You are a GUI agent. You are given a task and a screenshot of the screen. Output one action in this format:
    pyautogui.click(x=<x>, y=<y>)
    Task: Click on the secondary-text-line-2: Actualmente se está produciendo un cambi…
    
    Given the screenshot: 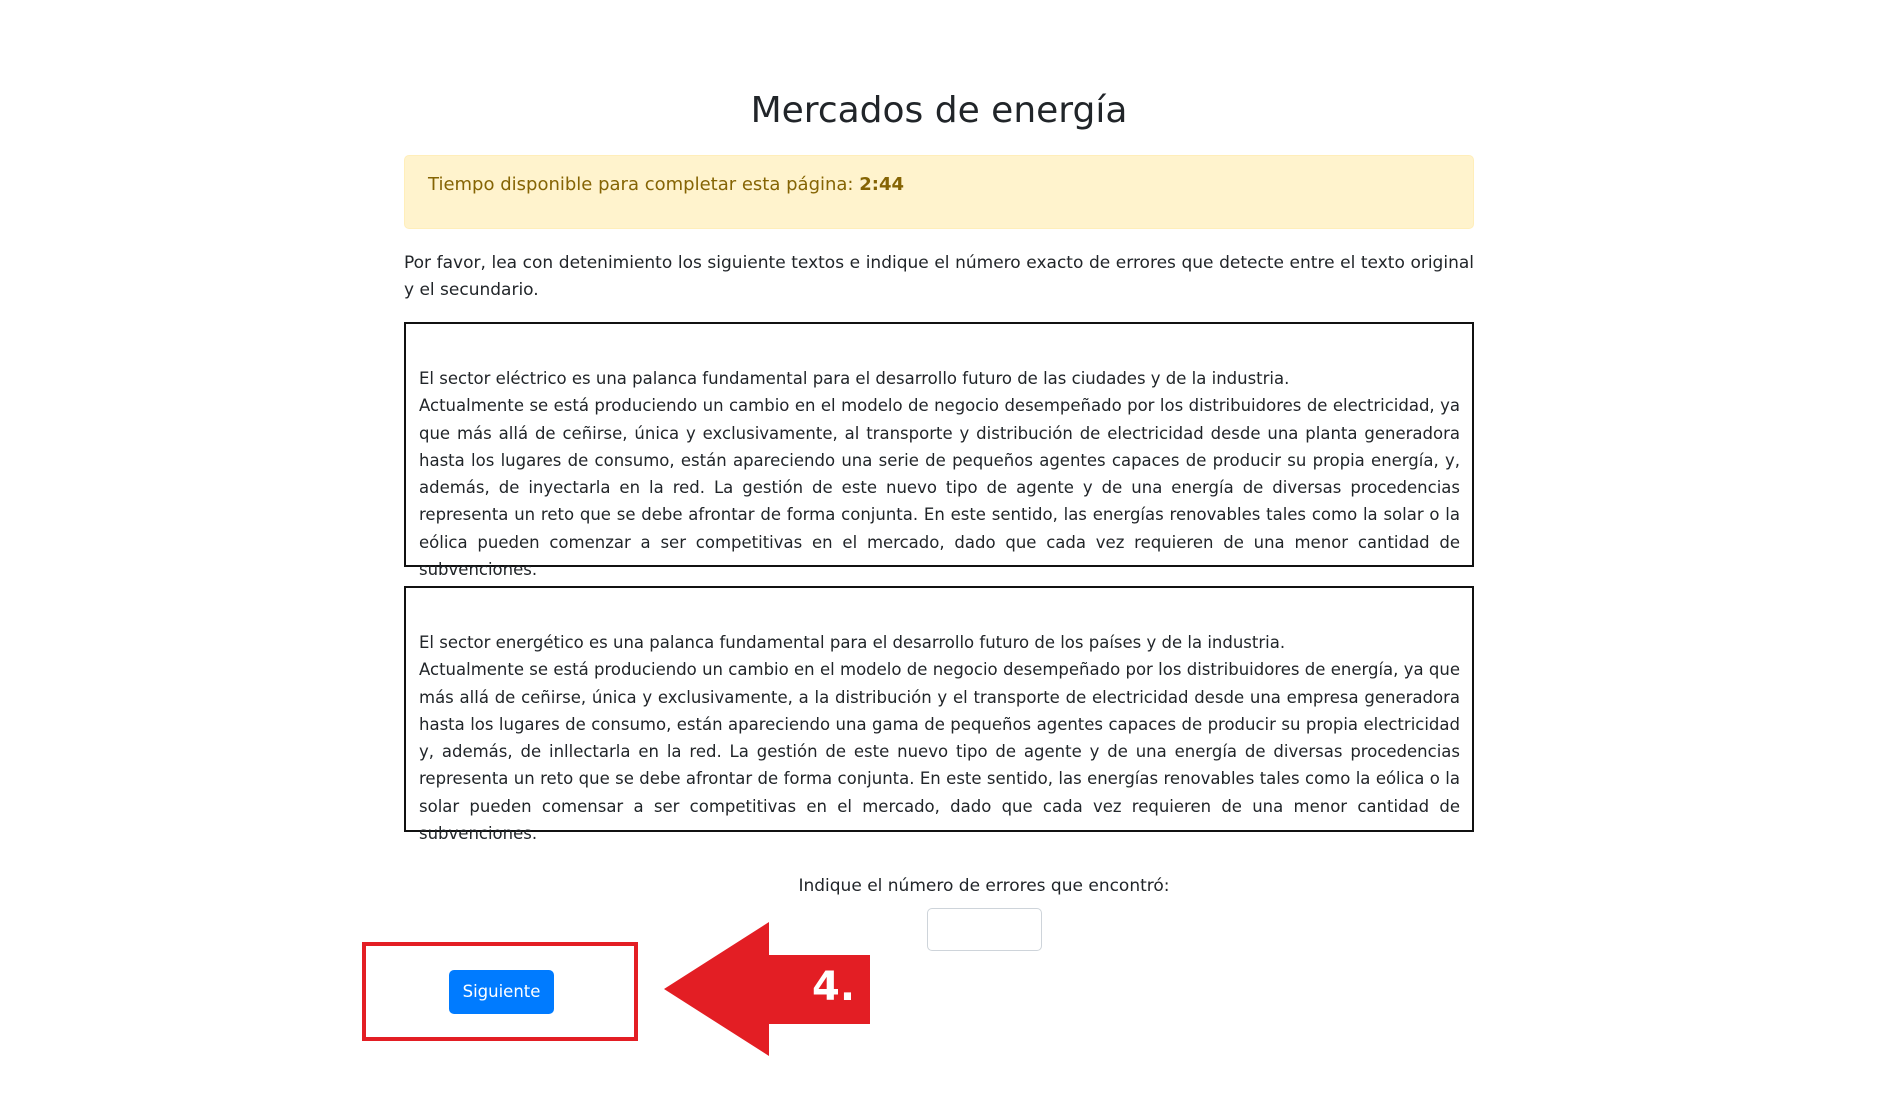 What is the action you would take?
    pyautogui.click(x=939, y=752)
    